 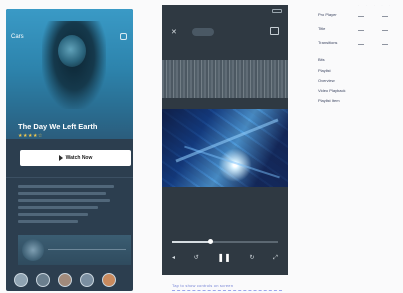 I want to click on filmstrip, so click(x=225, y=79).